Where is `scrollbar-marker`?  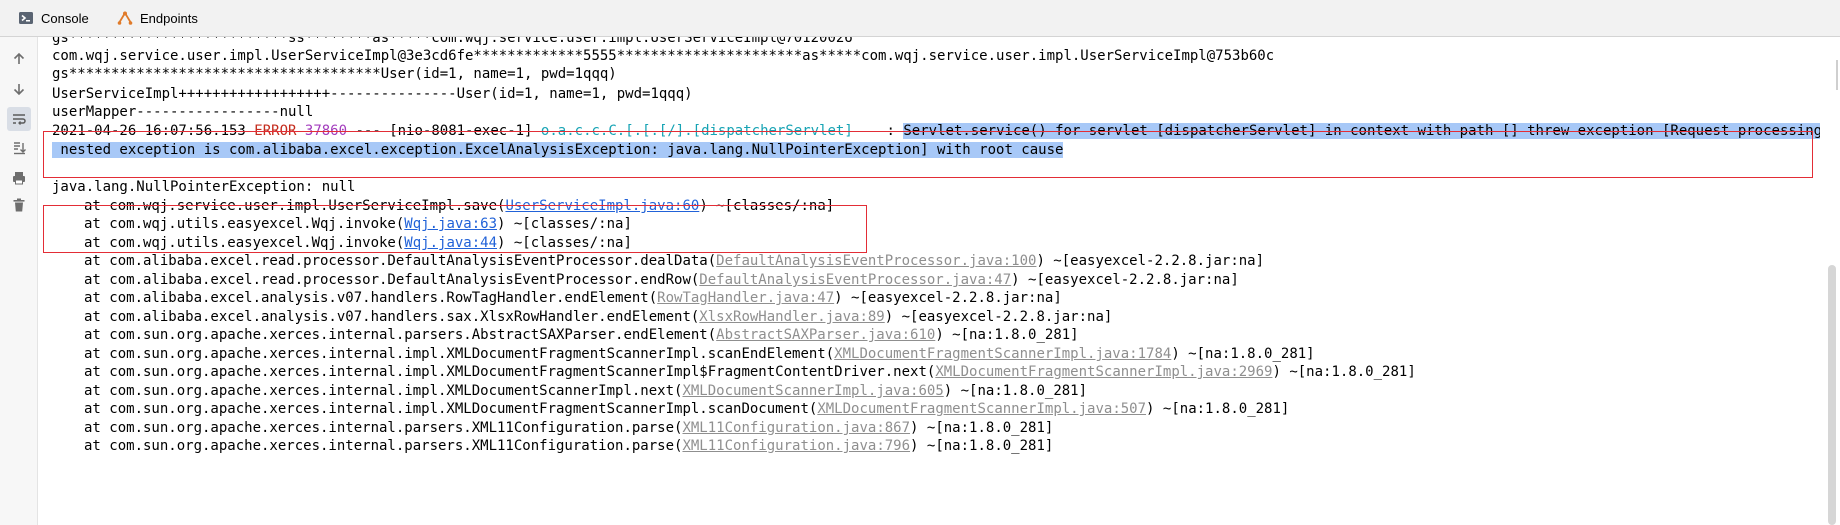 scrollbar-marker is located at coordinates (1837, 75).